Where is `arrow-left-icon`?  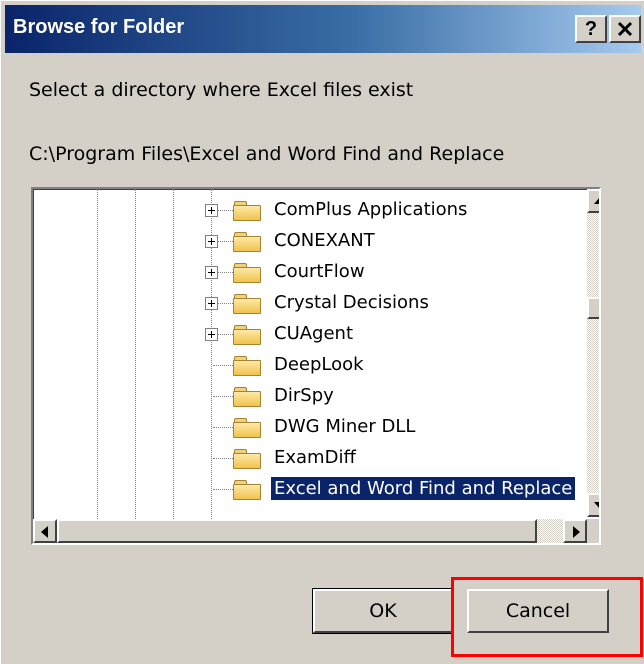
arrow-left-icon is located at coordinates (44, 532).